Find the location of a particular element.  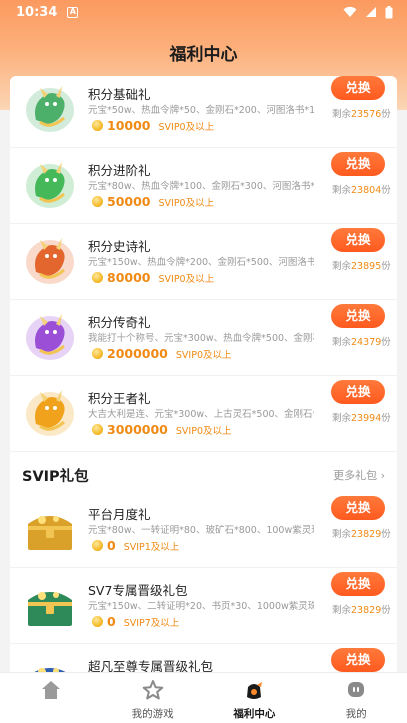

gift-price: 50000 SVIP0及以上 is located at coordinates (153, 201).